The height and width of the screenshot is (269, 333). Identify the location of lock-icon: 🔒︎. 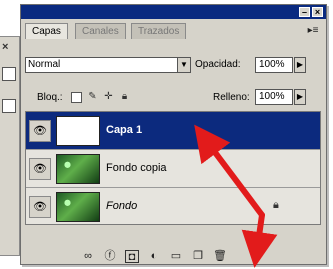
(276, 205).